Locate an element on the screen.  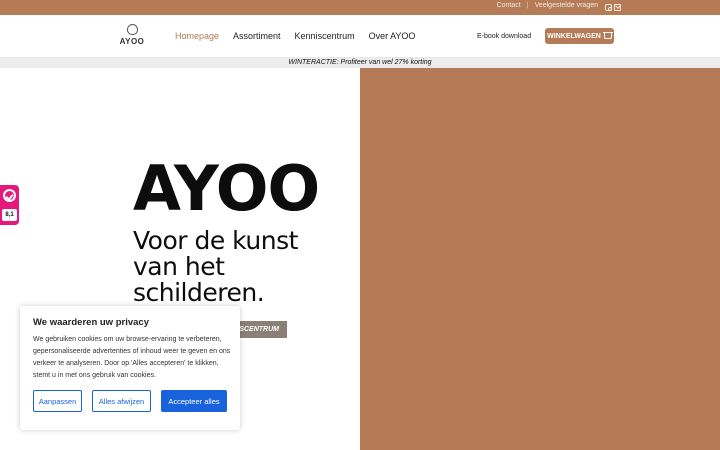
cookie-accept-button: Accepteer alles is located at coordinates (194, 401).